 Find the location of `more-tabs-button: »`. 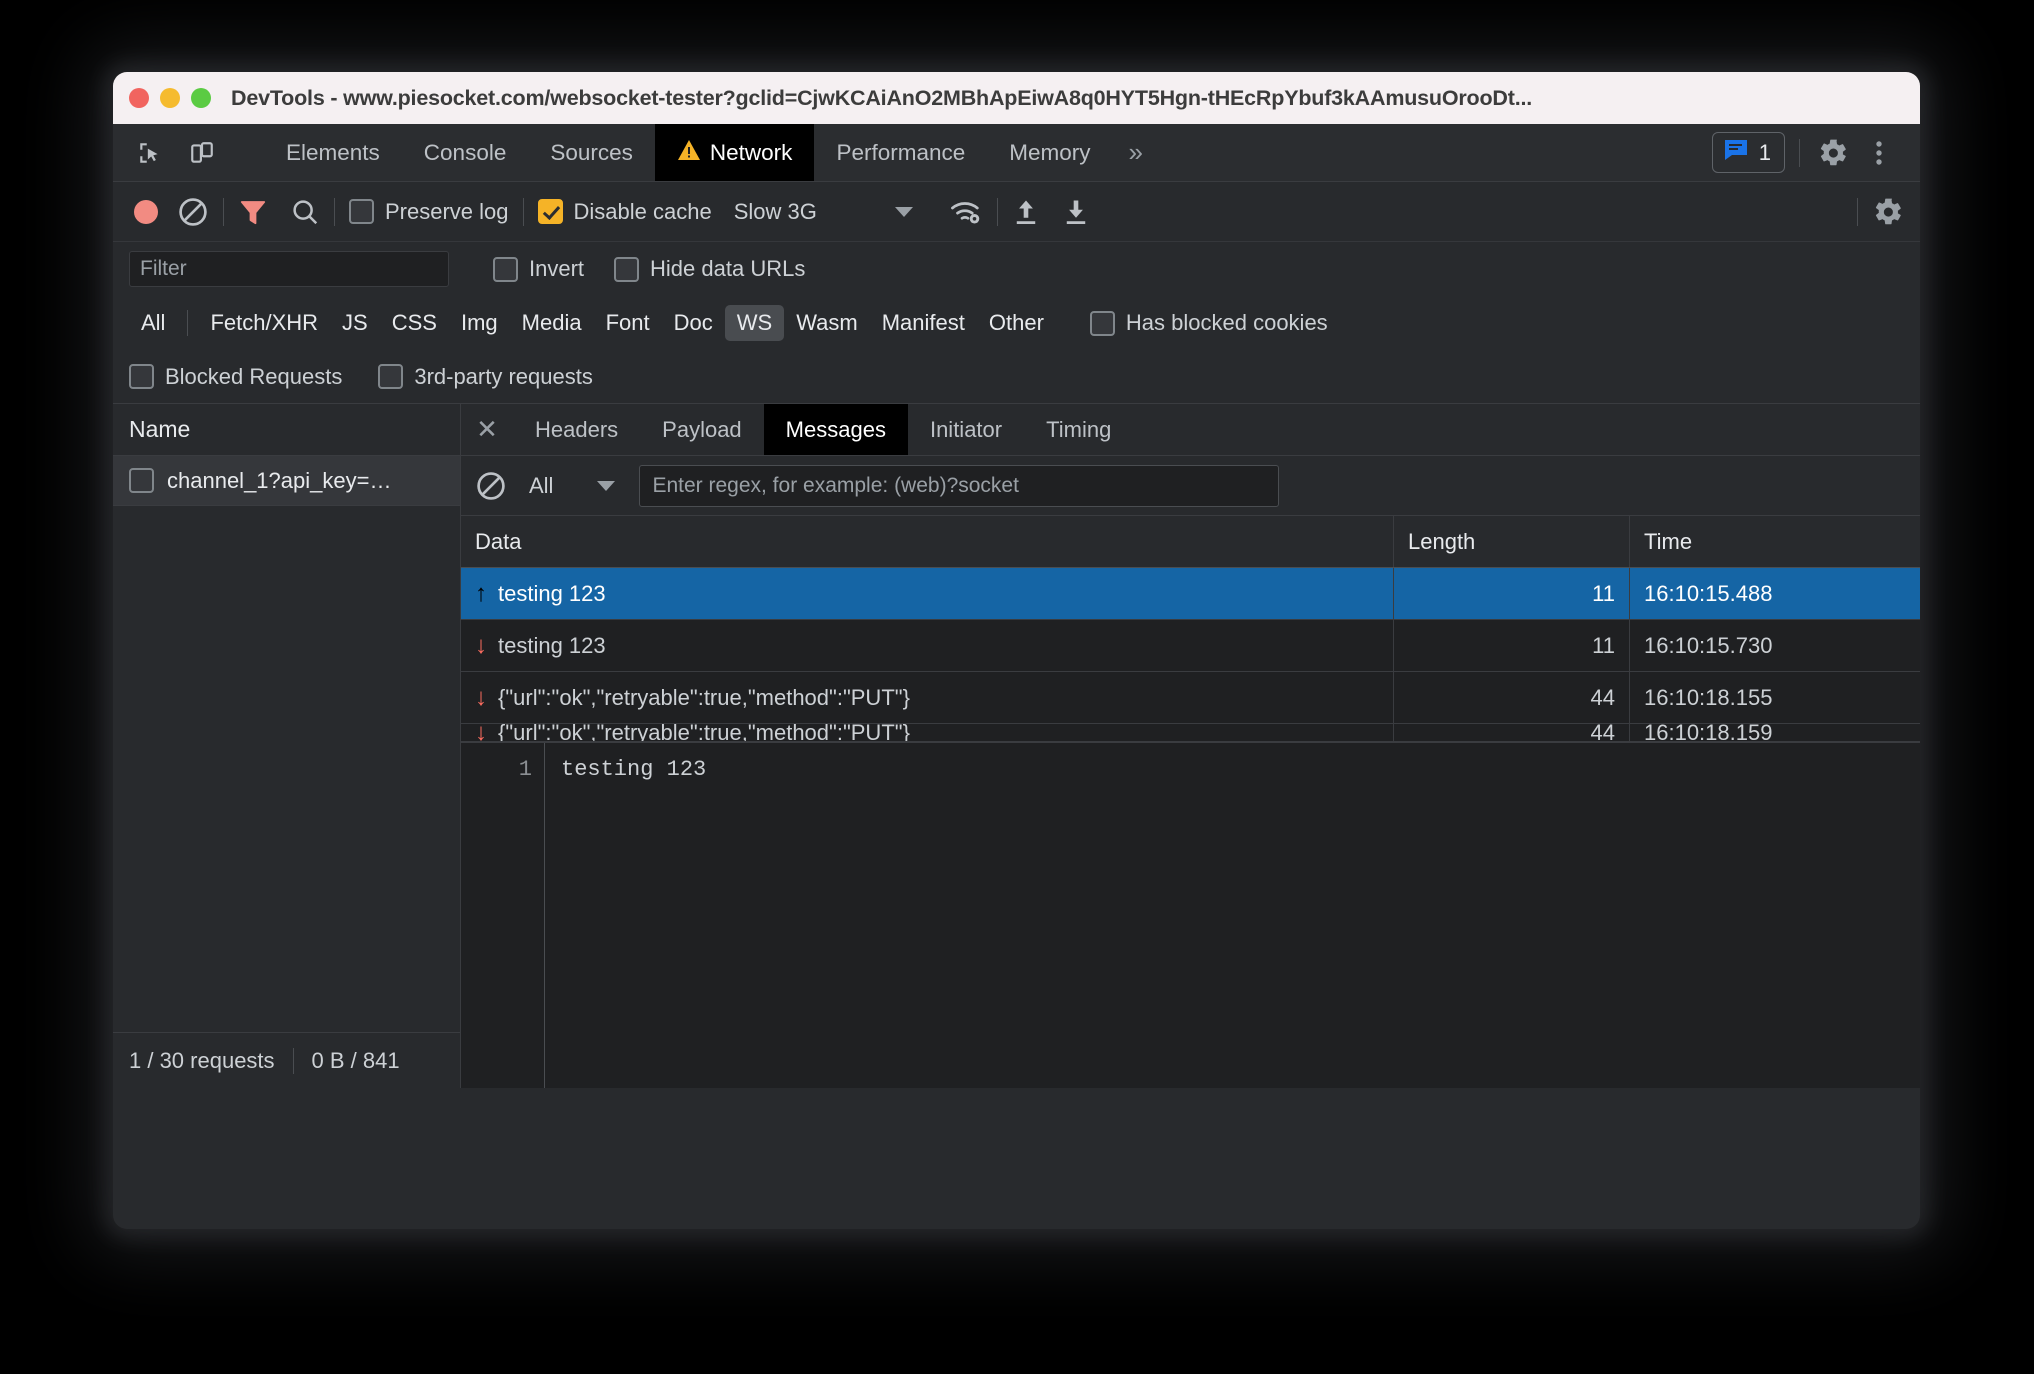

more-tabs-button: » is located at coordinates (1136, 152).